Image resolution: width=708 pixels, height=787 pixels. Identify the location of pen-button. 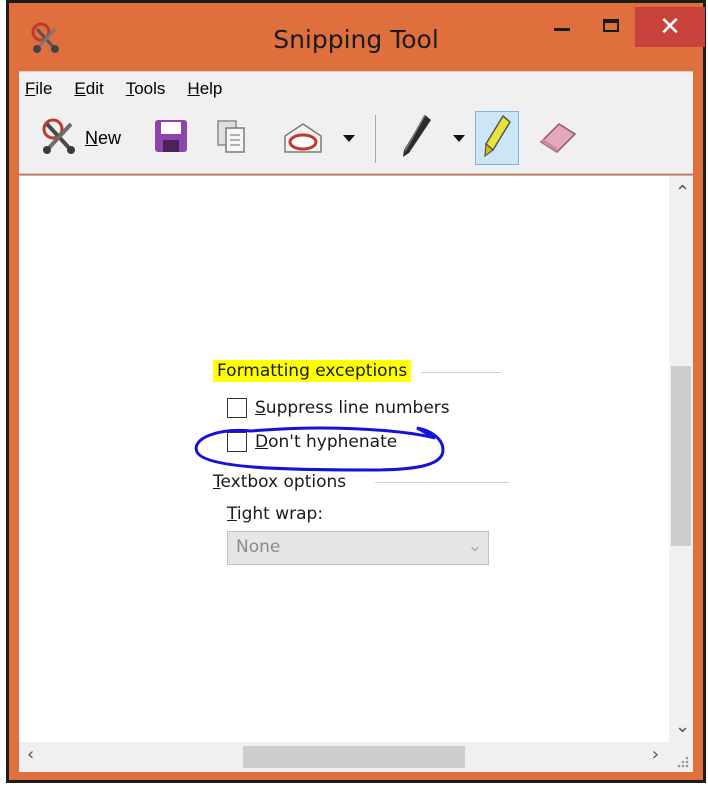
(416, 138).